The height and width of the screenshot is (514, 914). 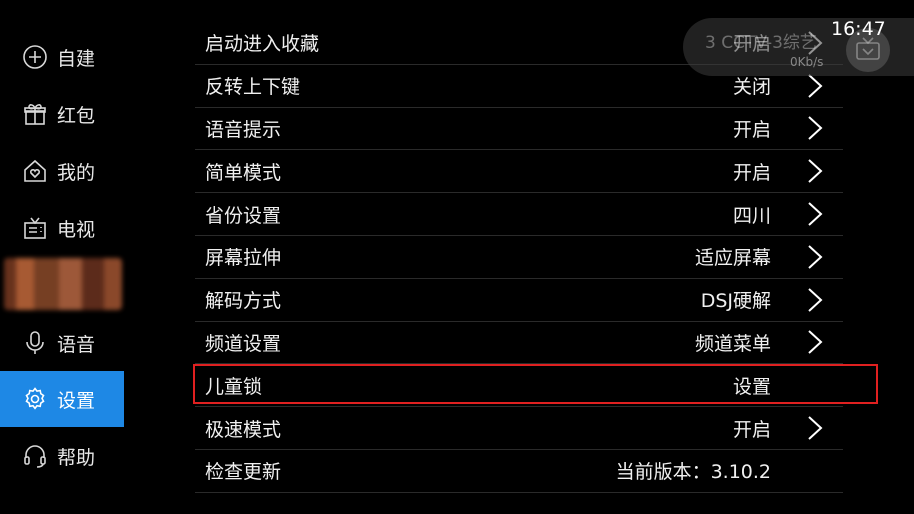 What do you see at coordinates (35, 57) in the screenshot?
I see `plus-circle-icon` at bounding box center [35, 57].